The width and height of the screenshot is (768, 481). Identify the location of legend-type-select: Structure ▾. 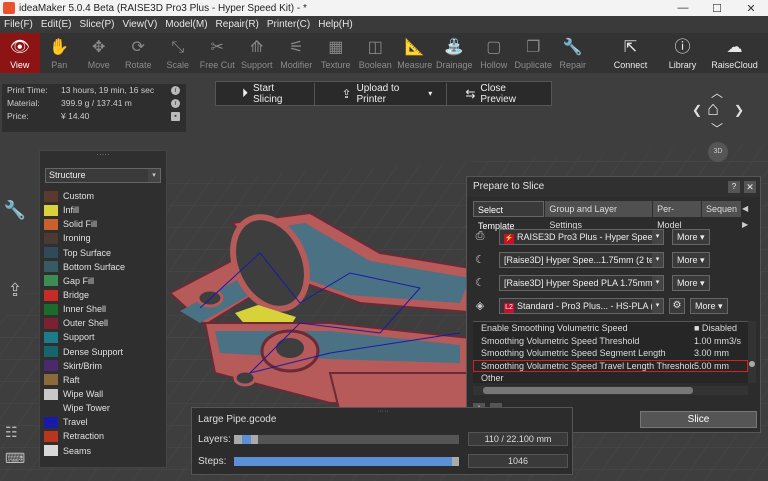
(103, 175).